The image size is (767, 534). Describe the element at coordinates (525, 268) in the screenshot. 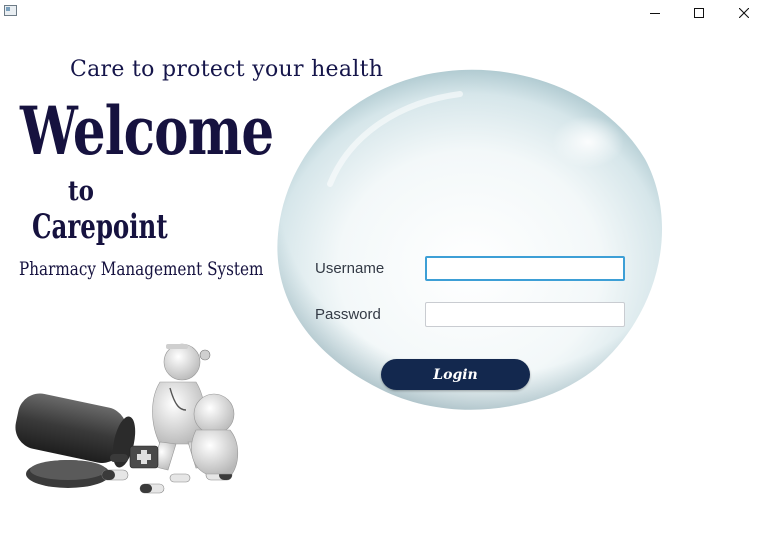

I see `username-input` at that location.